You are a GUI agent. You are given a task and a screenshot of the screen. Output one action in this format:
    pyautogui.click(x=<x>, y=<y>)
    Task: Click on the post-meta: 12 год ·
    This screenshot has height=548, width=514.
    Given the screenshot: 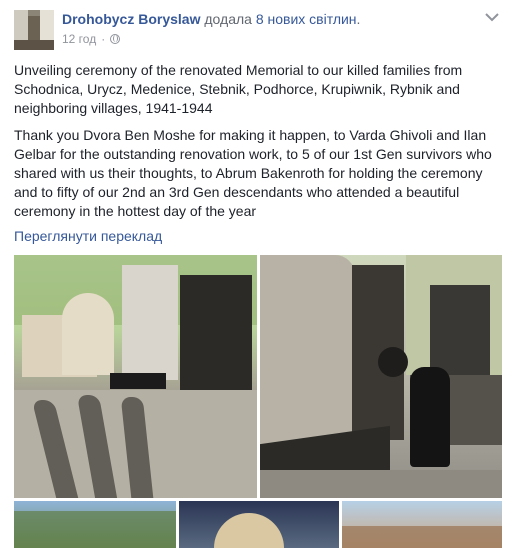 What is the action you would take?
    pyautogui.click(x=91, y=39)
    